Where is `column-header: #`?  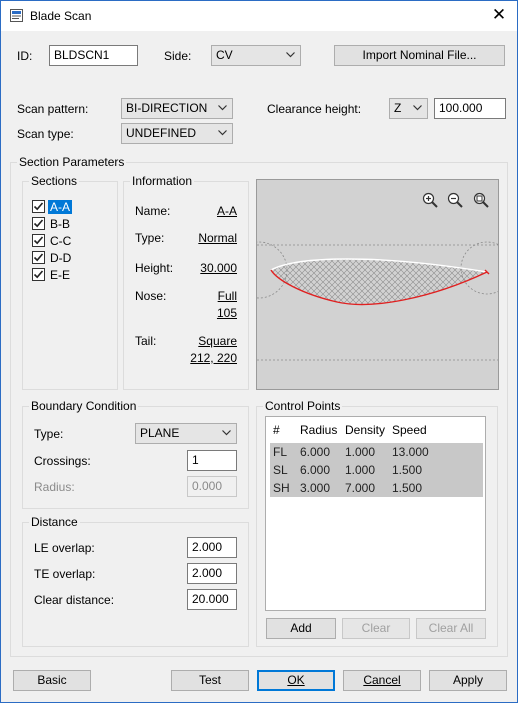 column-header: # is located at coordinates (276, 430).